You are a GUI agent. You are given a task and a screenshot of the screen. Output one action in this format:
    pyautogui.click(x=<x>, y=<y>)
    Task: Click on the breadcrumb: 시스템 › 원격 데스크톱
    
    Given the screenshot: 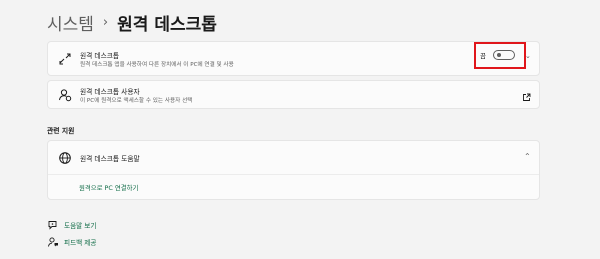 What is the action you would take?
    pyautogui.click(x=132, y=22)
    